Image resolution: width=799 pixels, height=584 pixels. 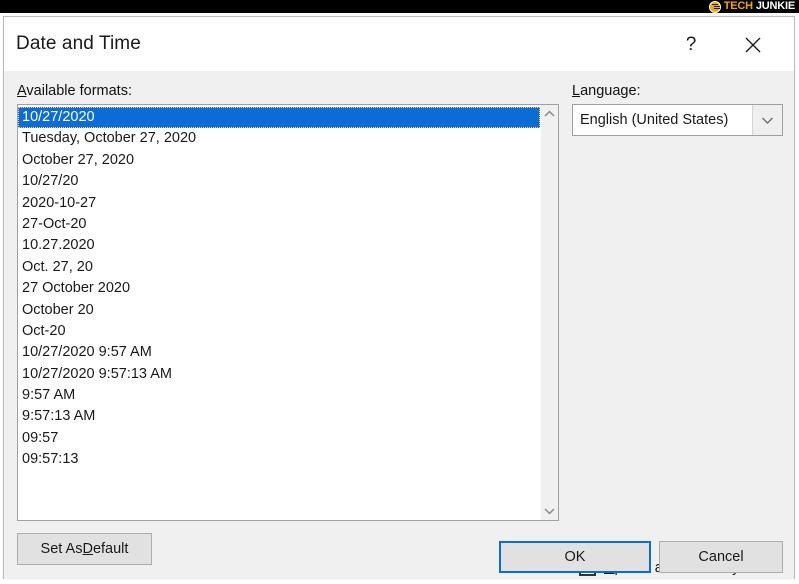 I want to click on list-item: 10.27.2020, so click(x=279, y=245).